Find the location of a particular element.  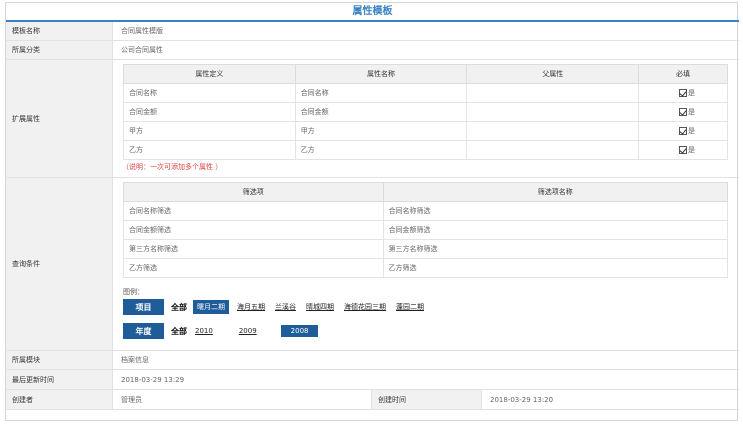

project-filter-head: 项目 is located at coordinates (143, 307).